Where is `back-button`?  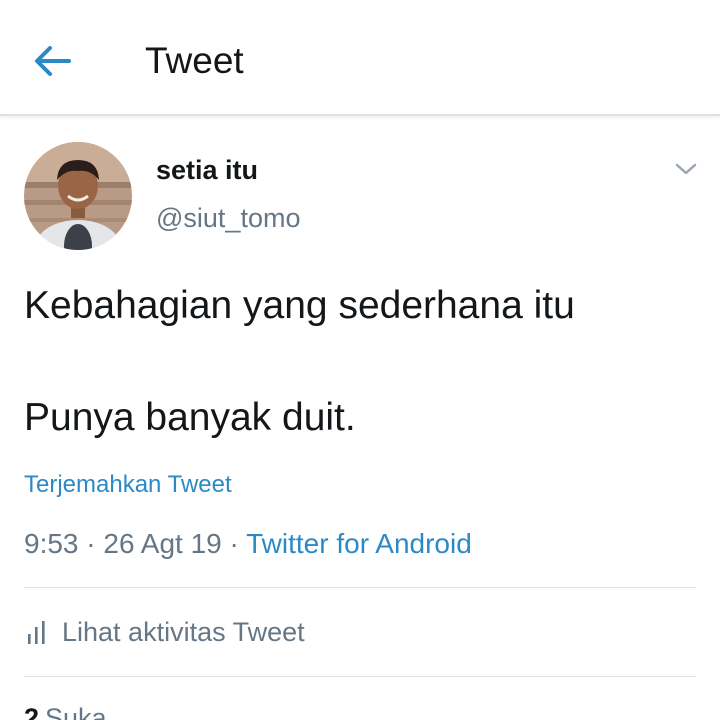 back-button is located at coordinates (53, 61).